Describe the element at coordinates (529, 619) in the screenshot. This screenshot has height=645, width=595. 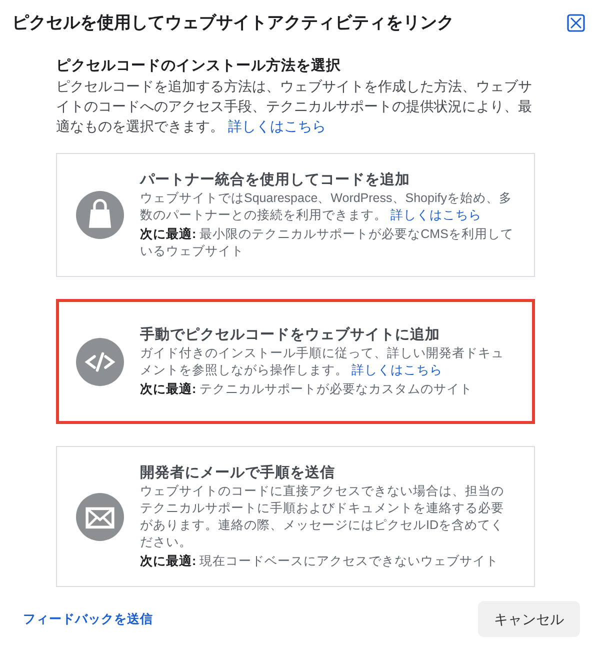
I see `cancel-button: キャンセル` at that location.